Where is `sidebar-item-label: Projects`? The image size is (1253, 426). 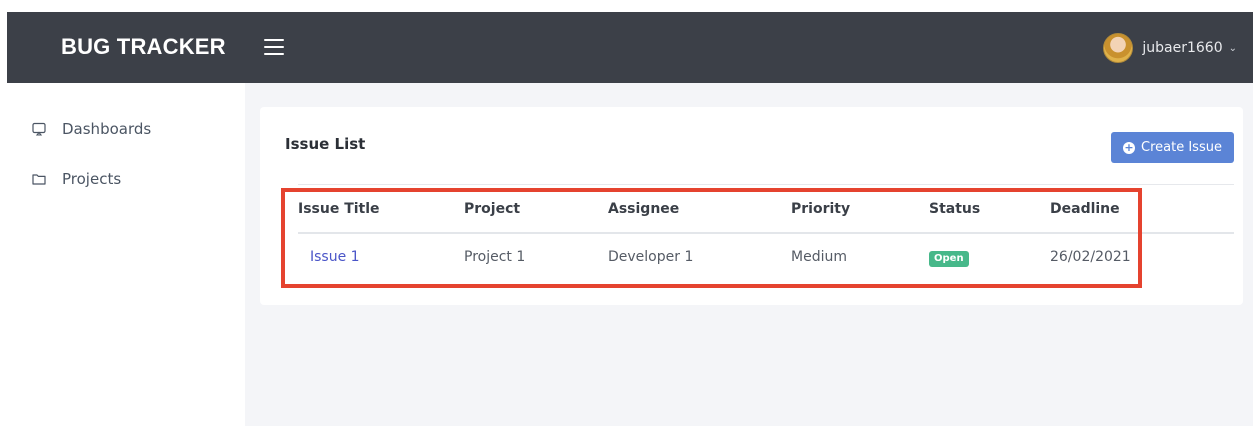
sidebar-item-label: Projects is located at coordinates (92, 179).